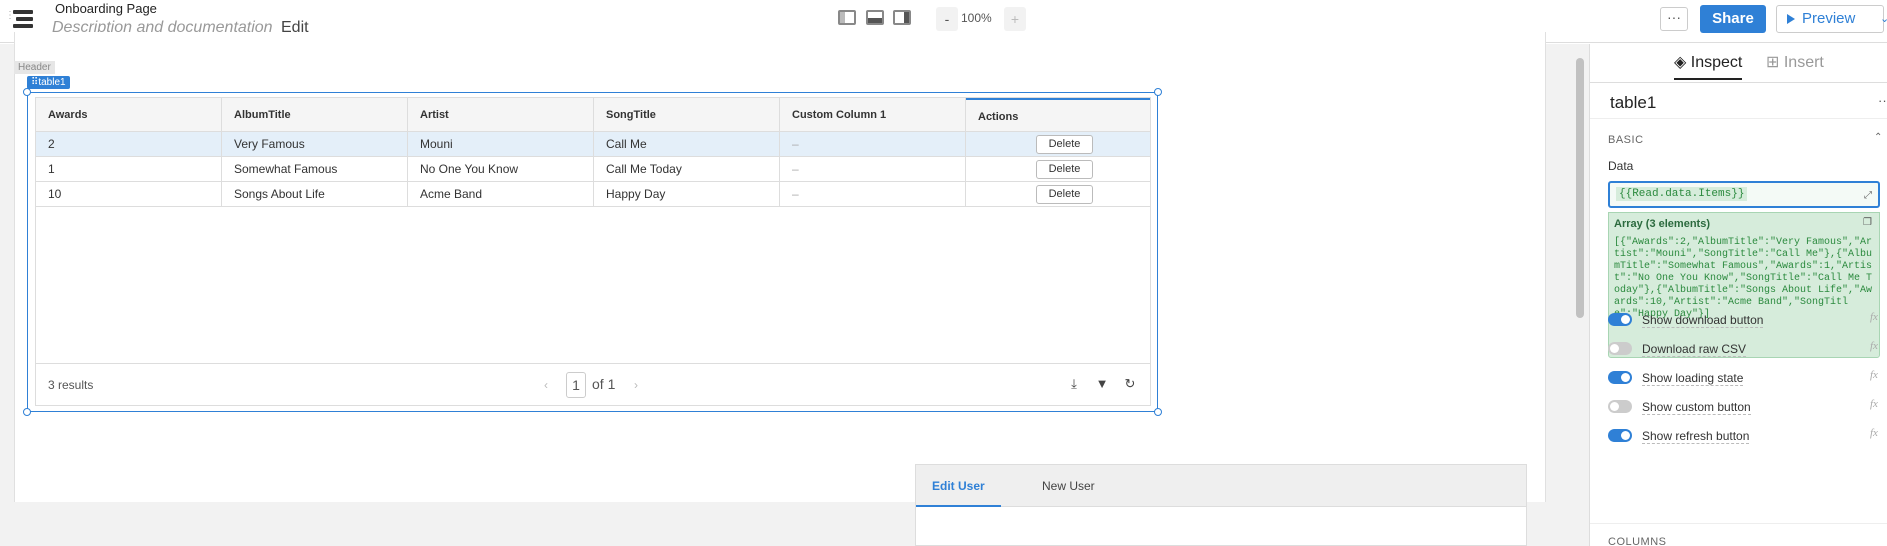  What do you see at coordinates (1703, 320) in the screenshot?
I see `toggle-label: Show download button` at bounding box center [1703, 320].